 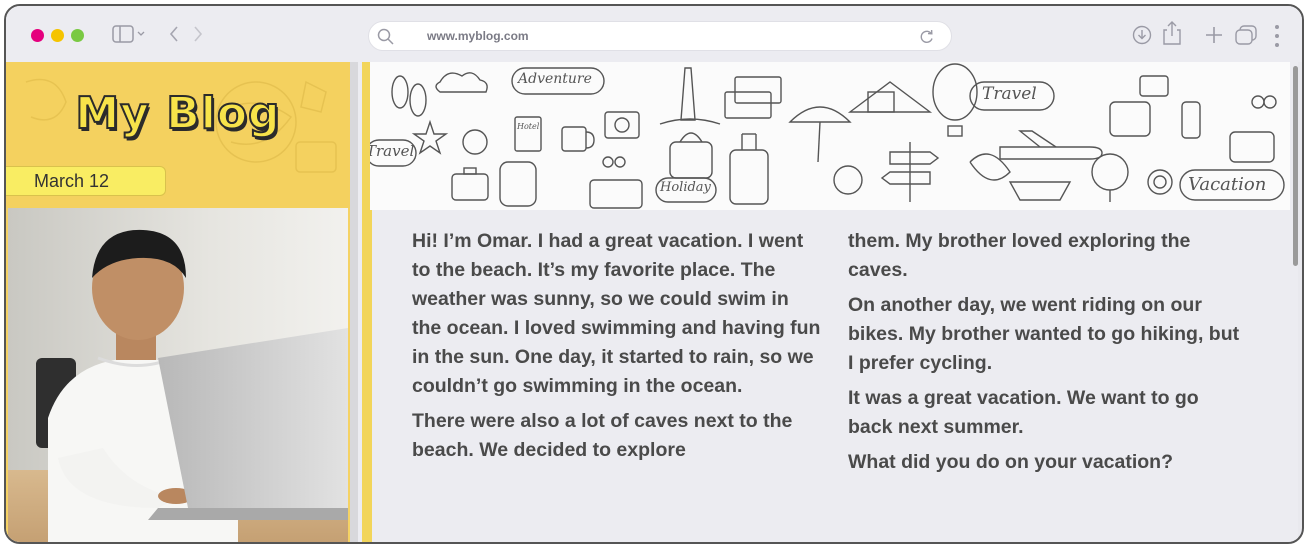 What do you see at coordinates (660, 36) in the screenshot?
I see `address-bar: www.myblog.com` at bounding box center [660, 36].